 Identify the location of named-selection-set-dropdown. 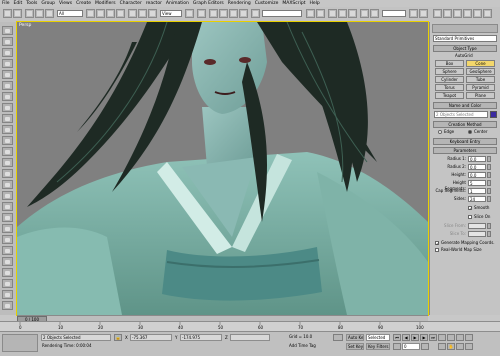
(282, 13).